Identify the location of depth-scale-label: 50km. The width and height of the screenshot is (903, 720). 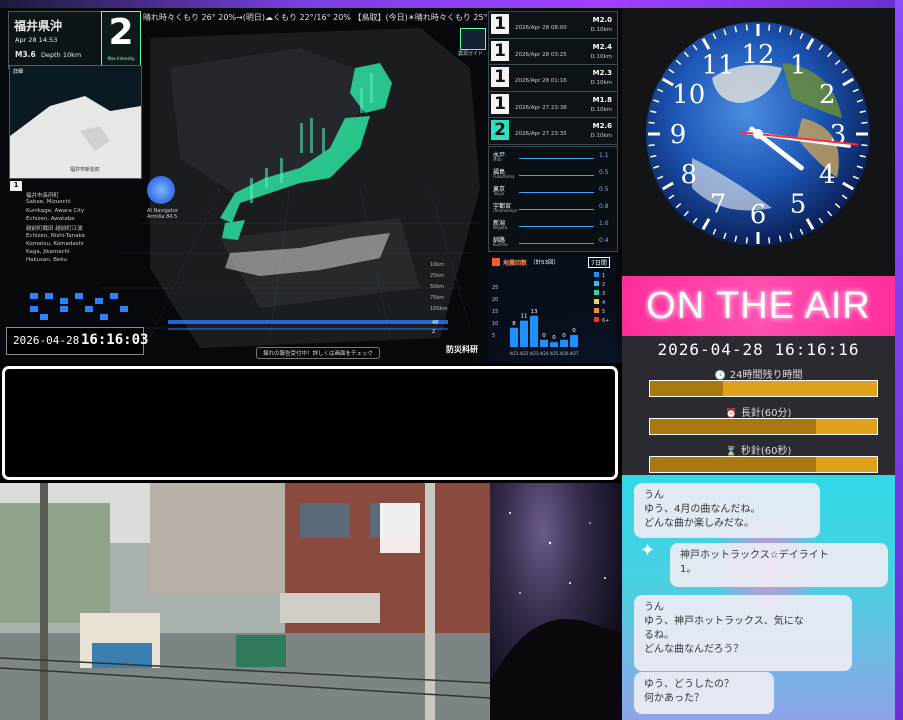
(437, 287).